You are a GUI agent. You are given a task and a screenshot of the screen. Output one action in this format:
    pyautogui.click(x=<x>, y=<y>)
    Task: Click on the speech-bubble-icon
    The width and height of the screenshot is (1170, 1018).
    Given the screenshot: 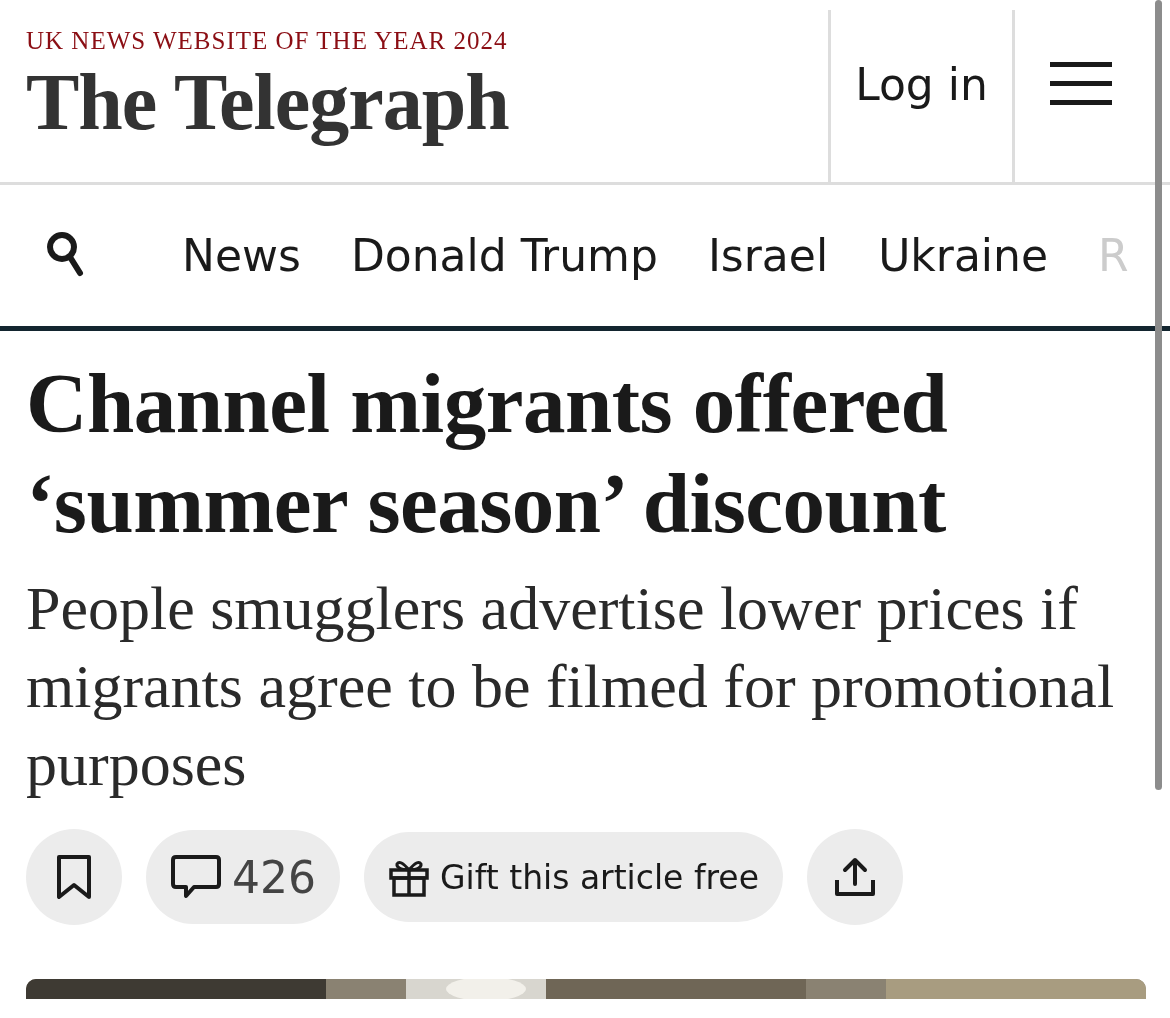 What is the action you would take?
    pyautogui.click(x=196, y=877)
    